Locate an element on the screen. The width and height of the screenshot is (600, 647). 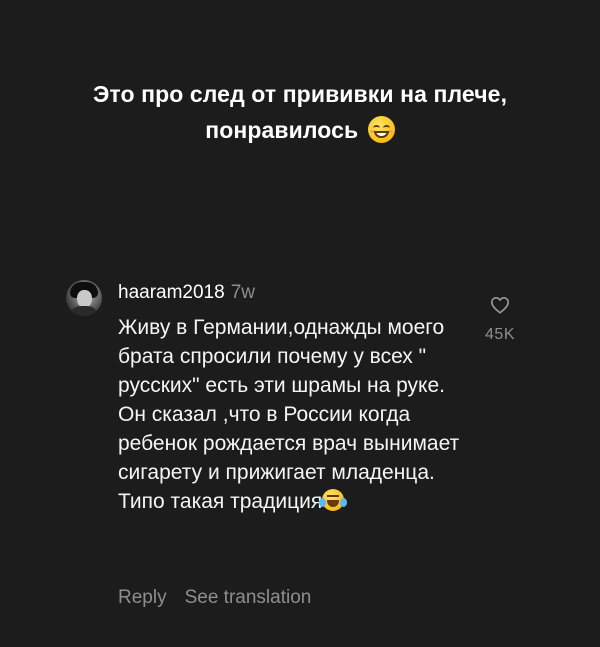
face-with-tears-of-joy-icon is located at coordinates (333, 500).